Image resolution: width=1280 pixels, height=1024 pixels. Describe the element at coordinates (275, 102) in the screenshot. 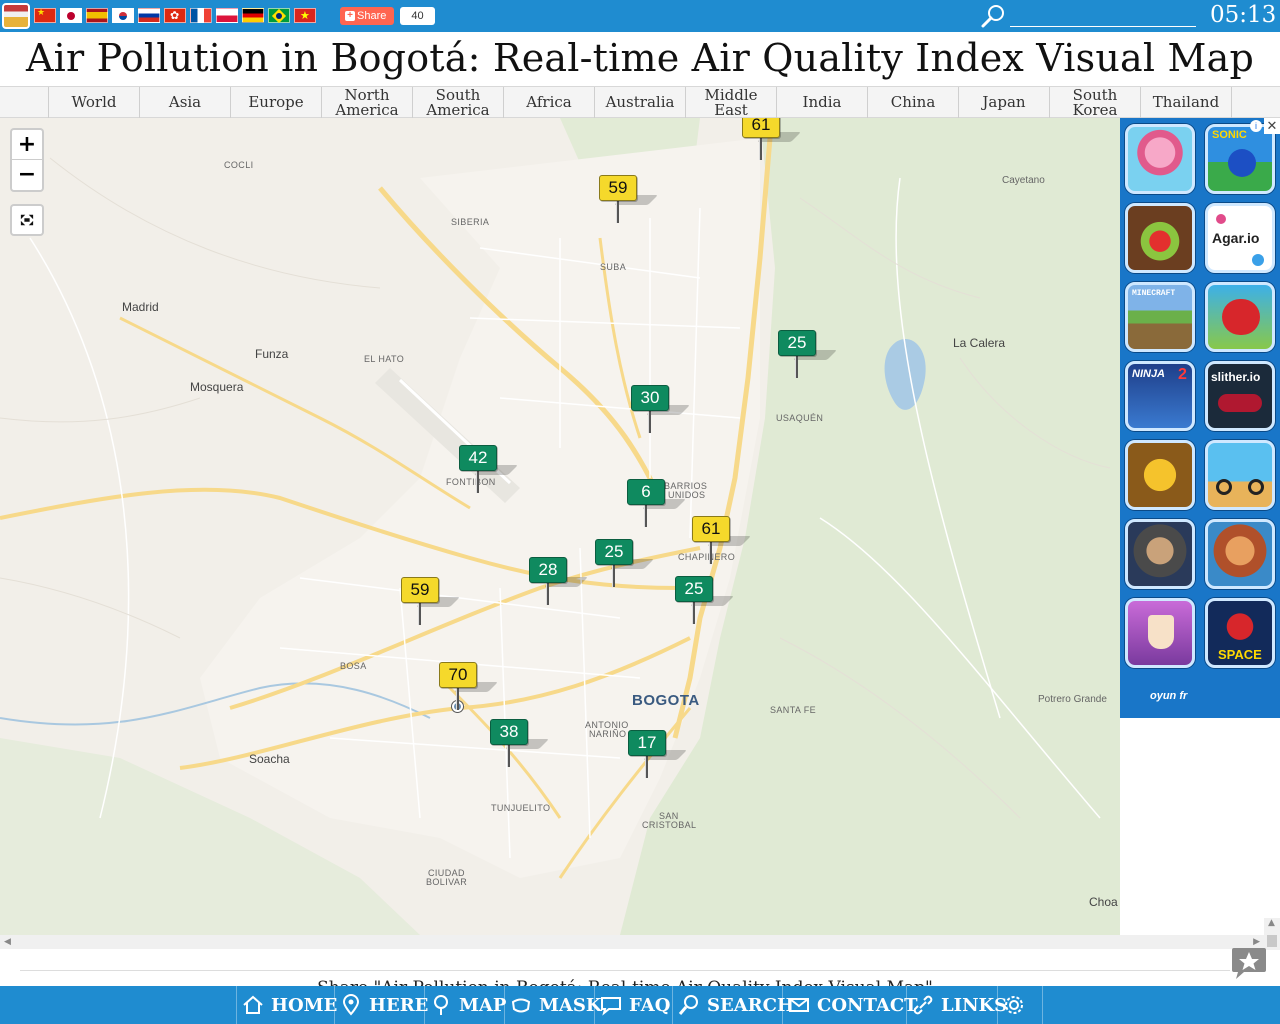

I see `region-tab-europe: Europe` at that location.